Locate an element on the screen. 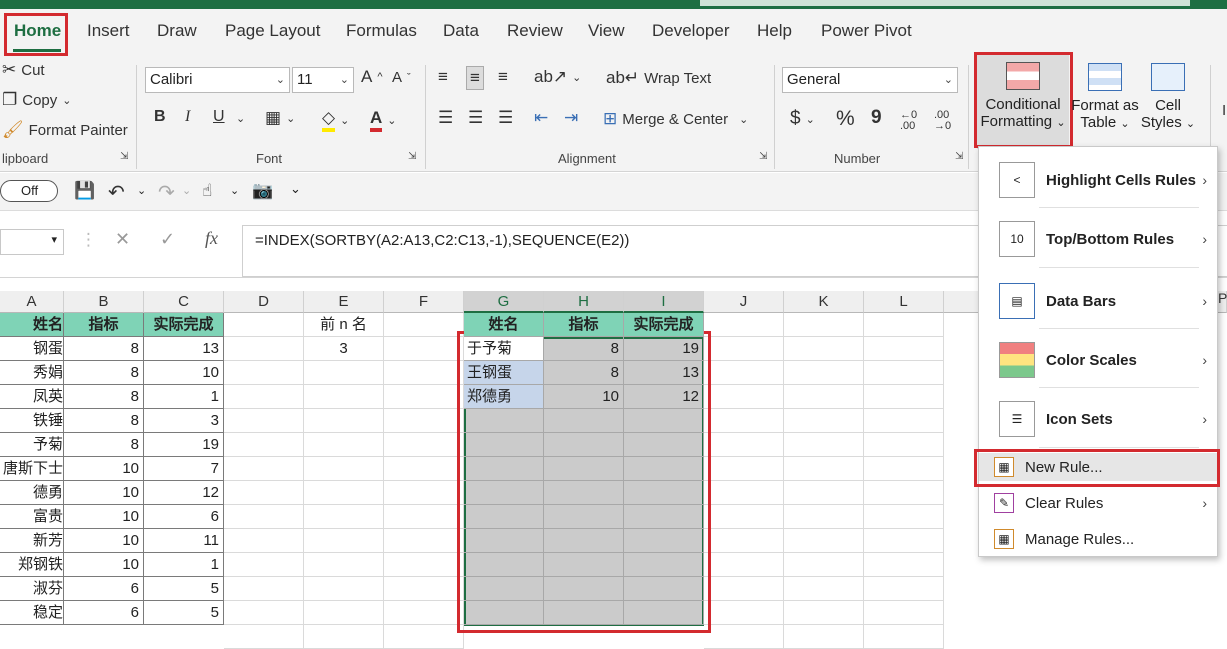 The width and height of the screenshot is (1227, 649). align-top-button: ≡ is located at coordinates (443, 77).